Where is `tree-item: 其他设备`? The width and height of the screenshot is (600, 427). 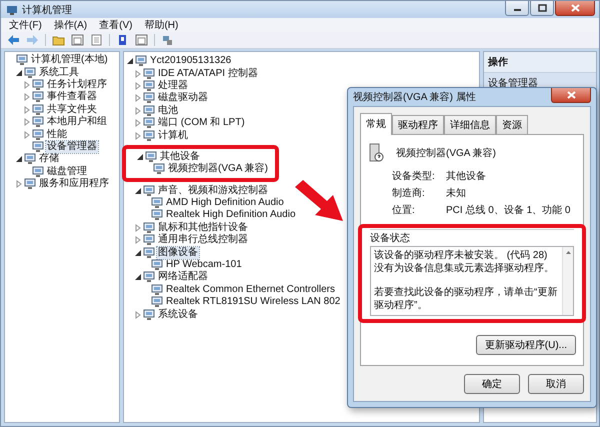 tree-item: 其他设备 is located at coordinates (180, 156).